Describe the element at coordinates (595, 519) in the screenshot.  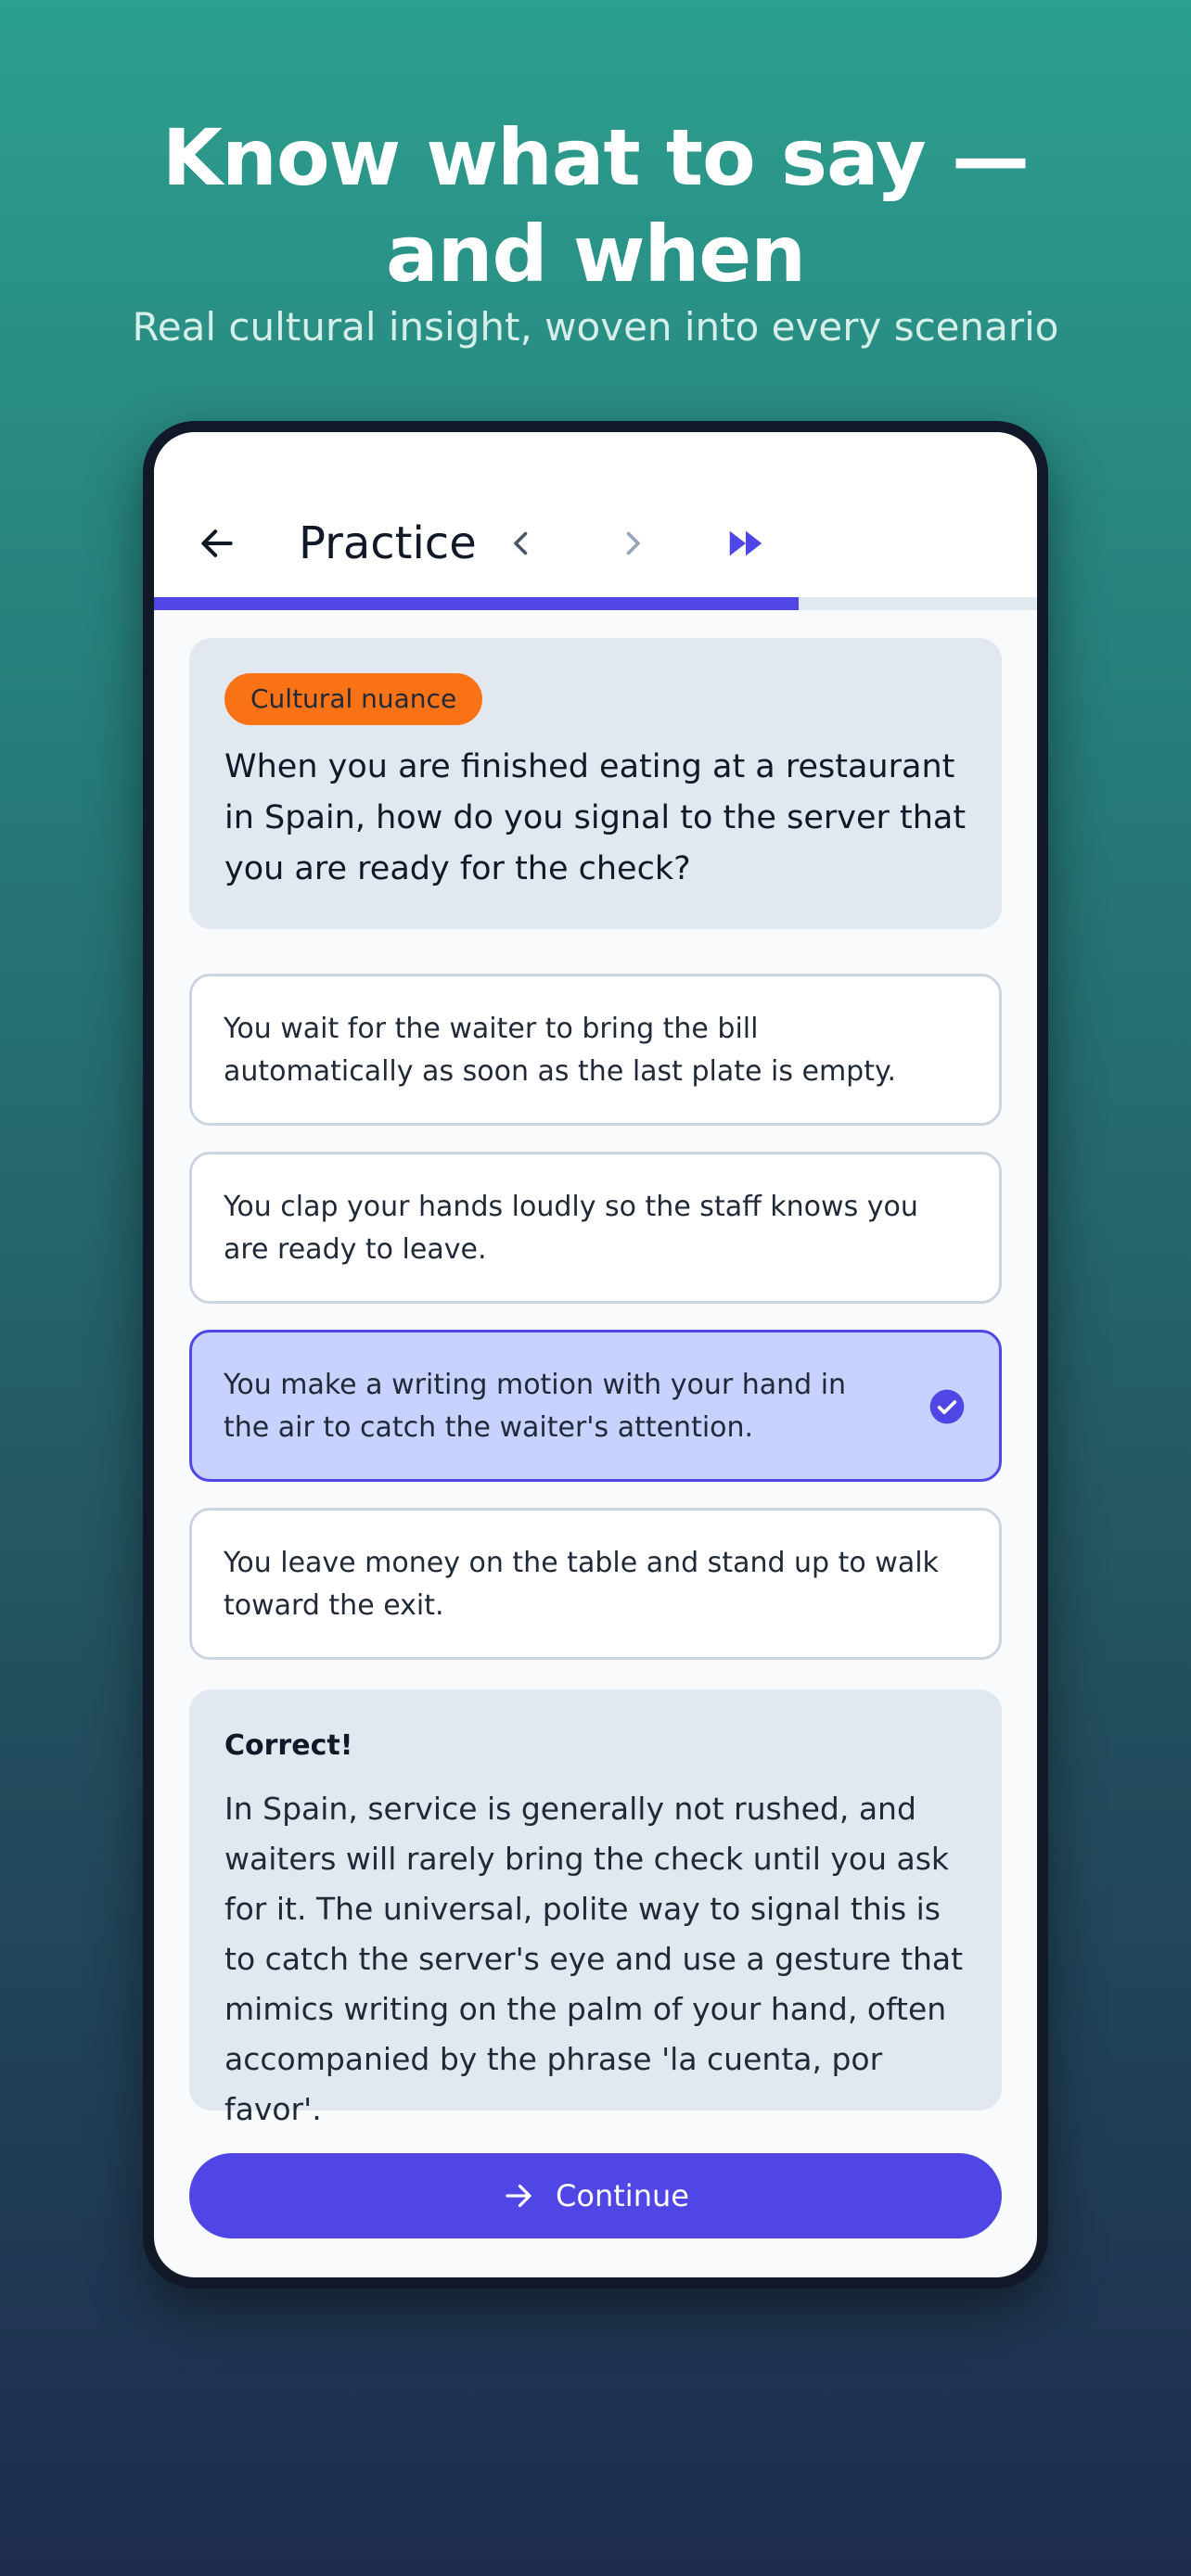
I see `app-bar: Practice` at that location.